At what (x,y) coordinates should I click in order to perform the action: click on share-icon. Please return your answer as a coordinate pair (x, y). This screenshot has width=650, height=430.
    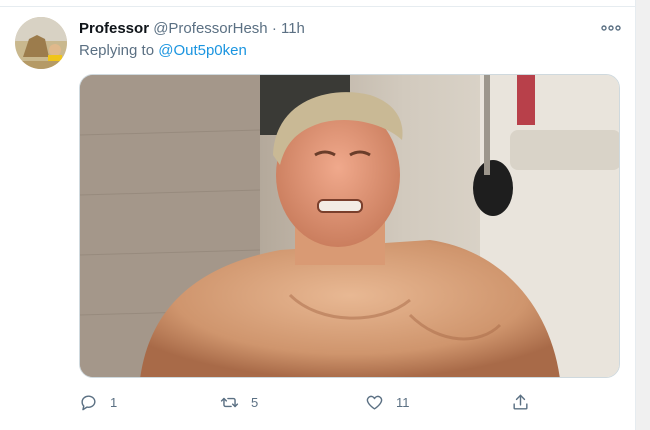
    Looking at the image, I should click on (520, 402).